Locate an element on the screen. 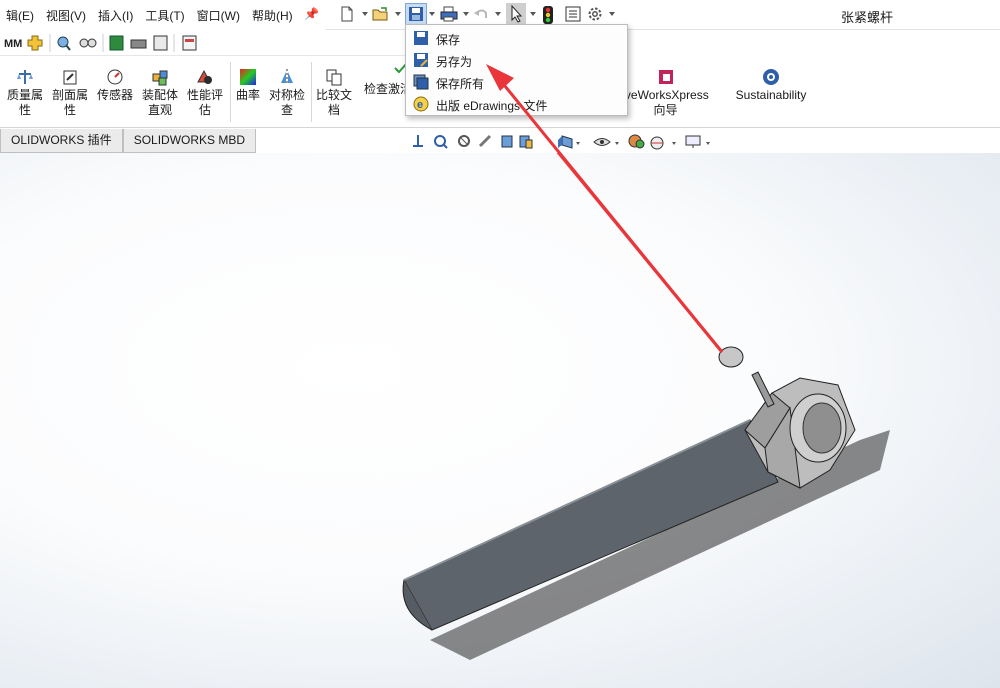 This screenshot has height=688, width=1000. symmetry-check-icon is located at coordinates (287, 77).